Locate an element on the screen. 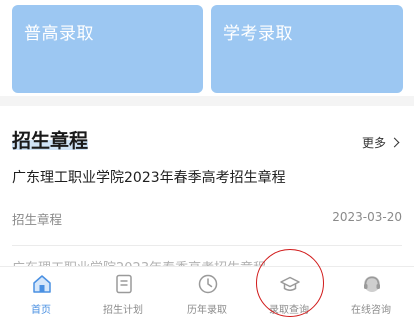 The image size is (414, 318). general-admission-card: 普高录取 is located at coordinates (107, 49).